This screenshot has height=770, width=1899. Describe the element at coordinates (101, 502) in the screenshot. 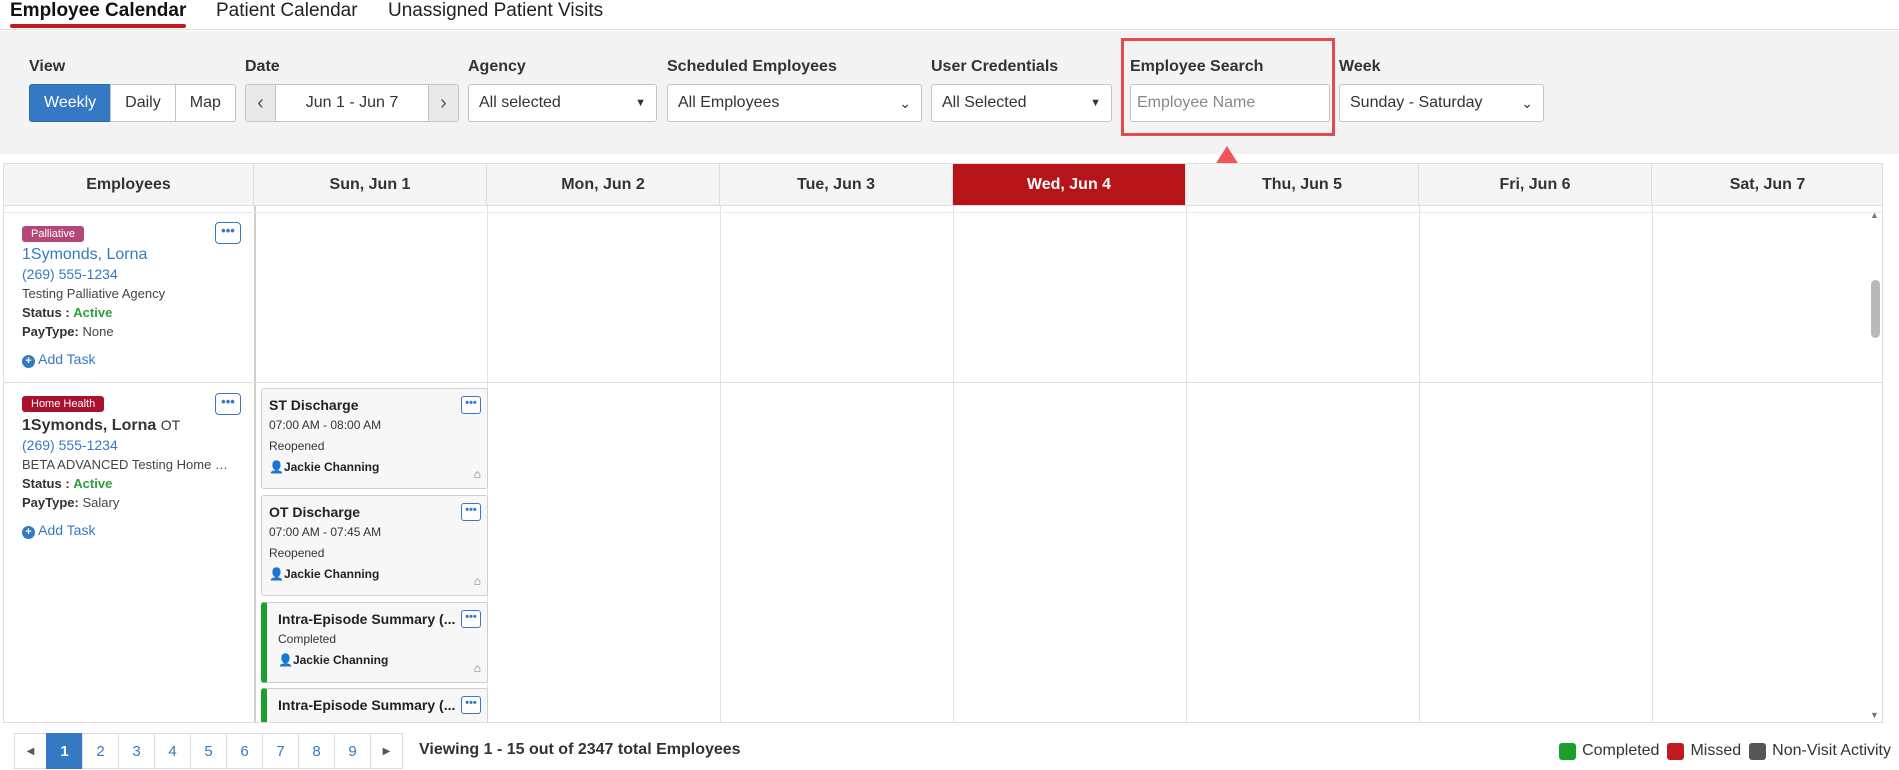

I see `paytype-value: Salary` at that location.